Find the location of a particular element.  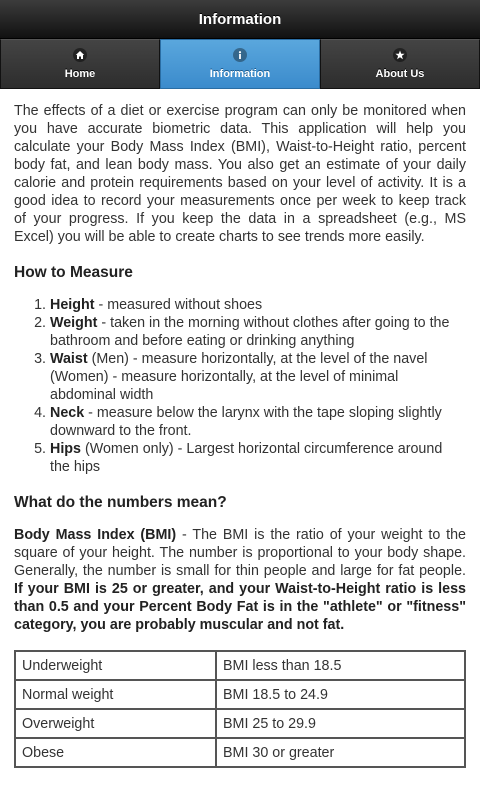

list-item: Height - measured without shoes is located at coordinates (258, 305).